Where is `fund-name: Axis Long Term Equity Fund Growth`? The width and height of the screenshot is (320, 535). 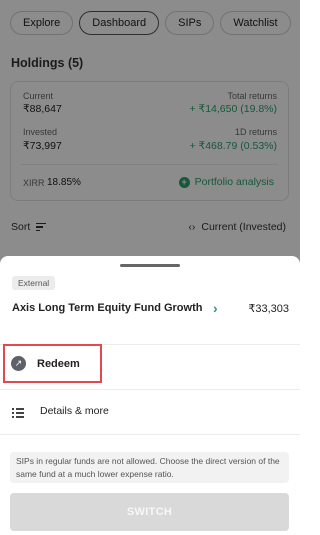 fund-name: Axis Long Term Equity Fund Growth is located at coordinates (107, 308).